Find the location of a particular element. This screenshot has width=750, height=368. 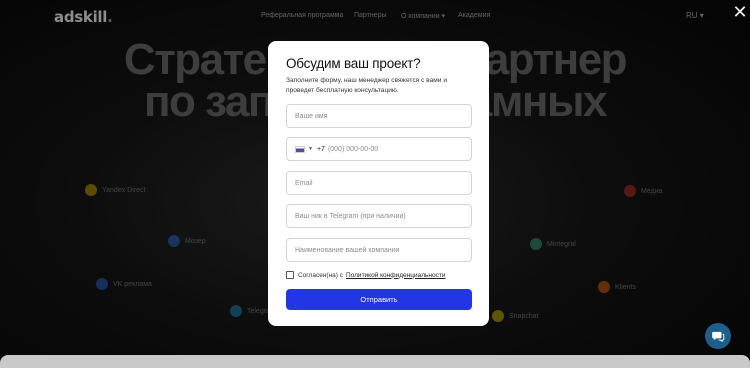

close-modal-button: ✕ is located at coordinates (740, 12).